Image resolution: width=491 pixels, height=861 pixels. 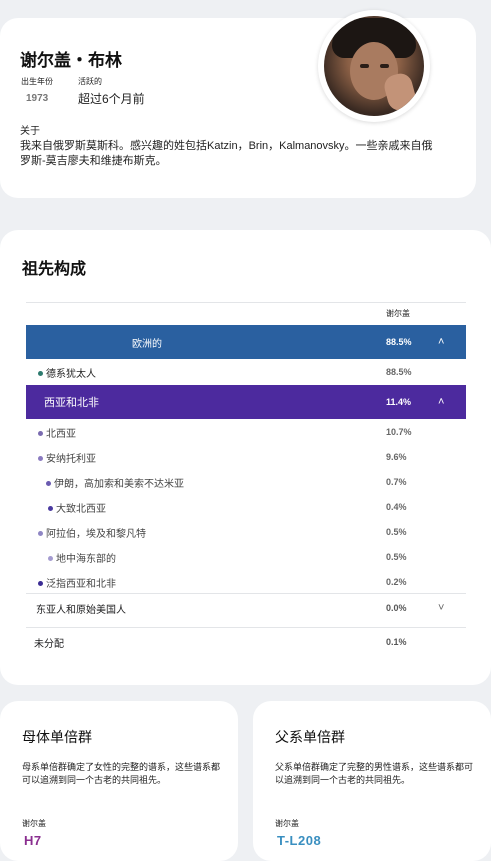 What do you see at coordinates (396, 608) in the screenshot?
I see `region-percent: 0.0%` at bounding box center [396, 608].